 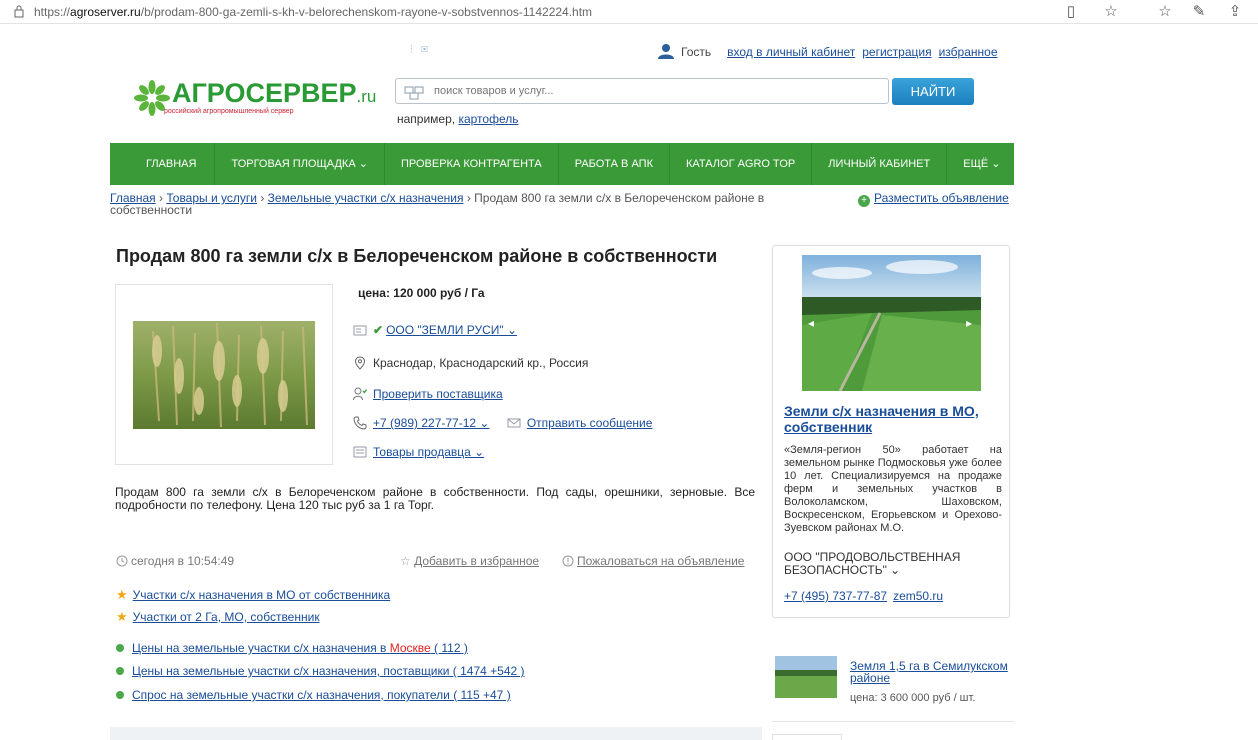 What do you see at coordinates (666, 51) in the screenshot?
I see `user-icon` at bounding box center [666, 51].